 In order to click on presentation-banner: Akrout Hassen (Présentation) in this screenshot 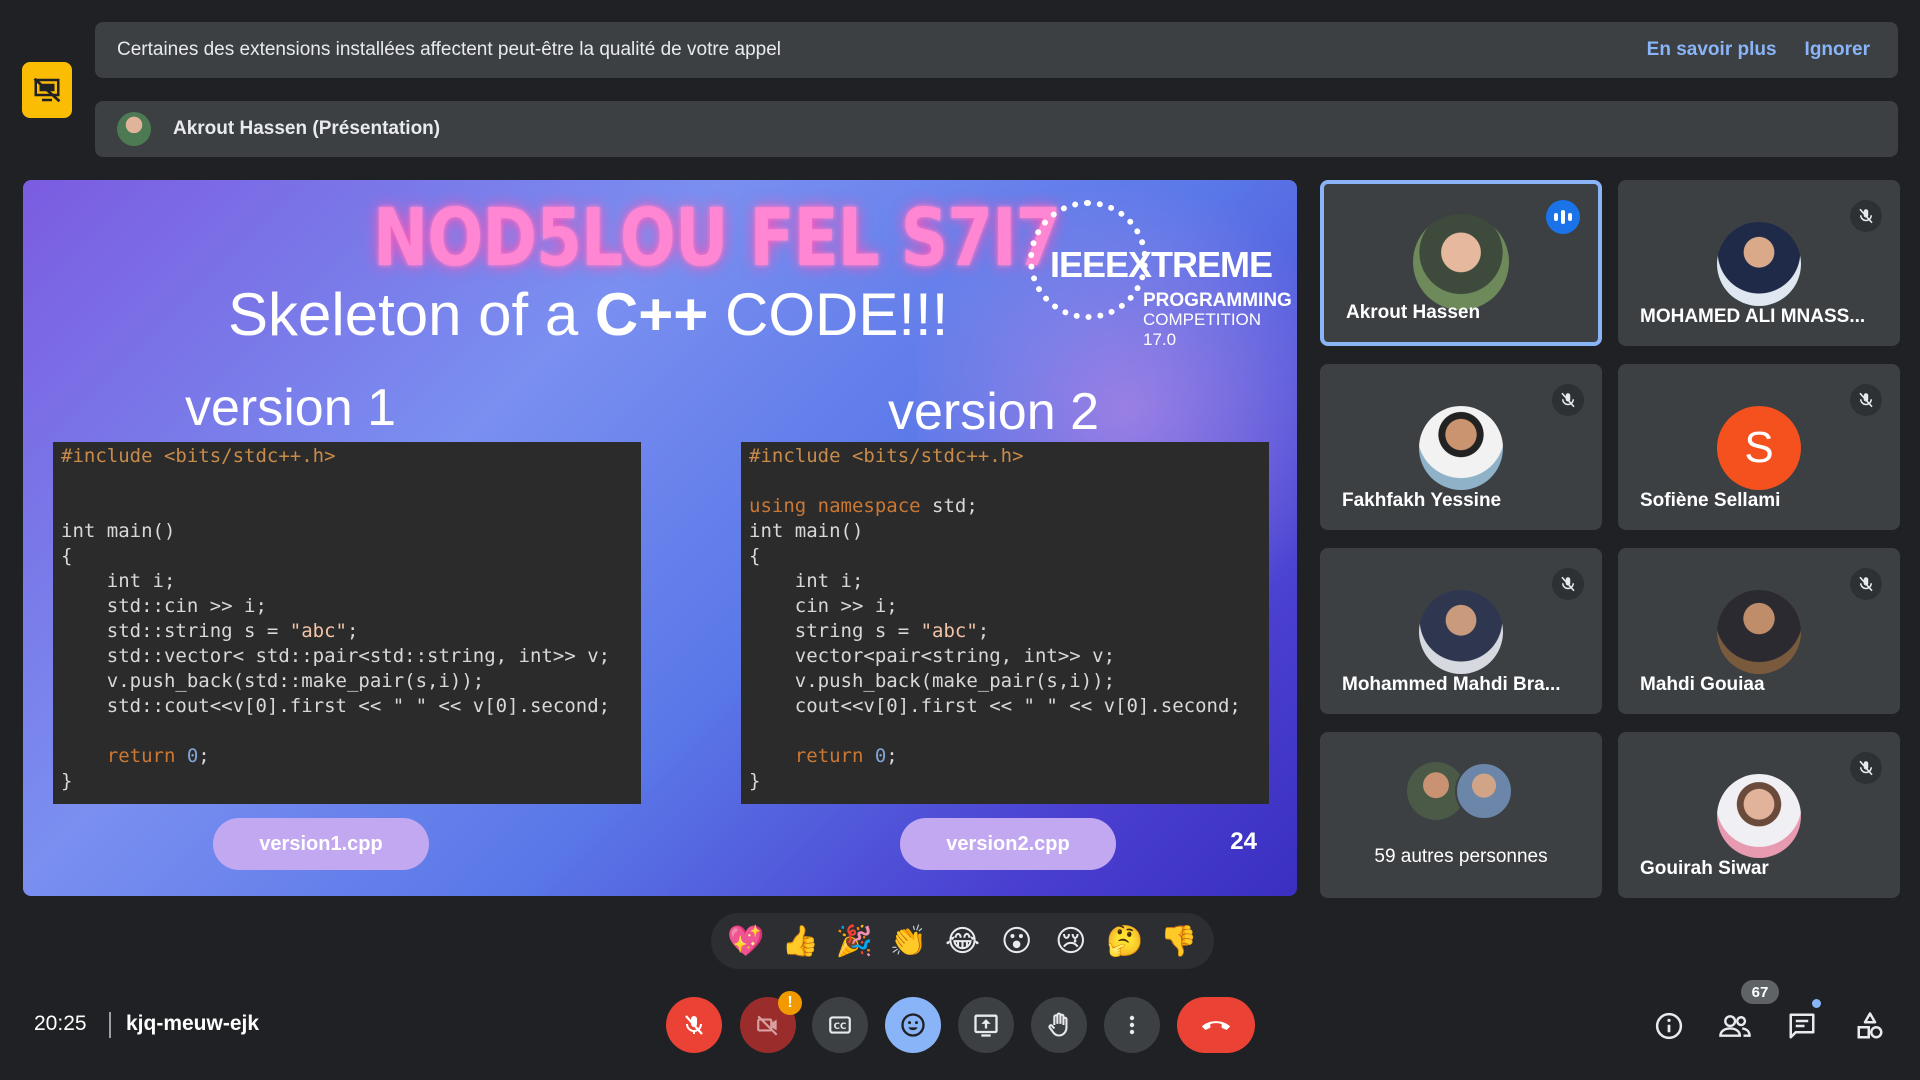, I will do `click(996, 129)`.